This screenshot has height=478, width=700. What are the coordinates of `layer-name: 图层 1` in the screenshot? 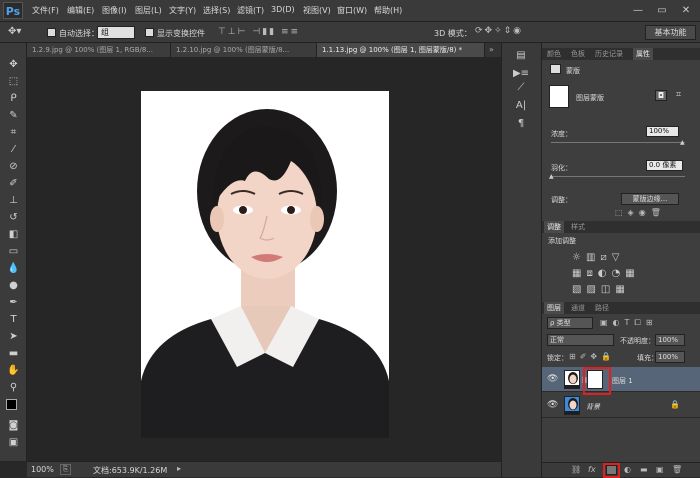 It's located at (622, 381).